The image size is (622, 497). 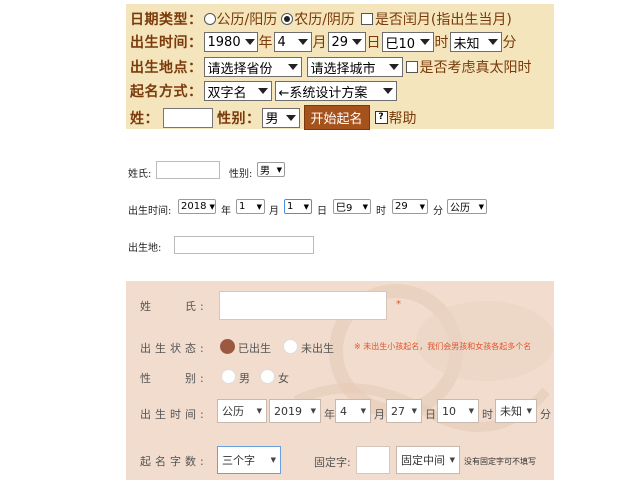 I want to click on year-select: 2018 ▼, so click(x=197, y=206).